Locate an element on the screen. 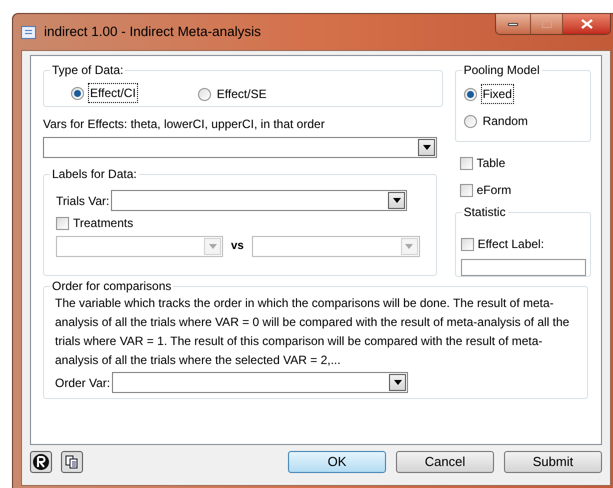 The height and width of the screenshot is (488, 613). checkbox-option: Effect Label: is located at coordinates (523, 244).